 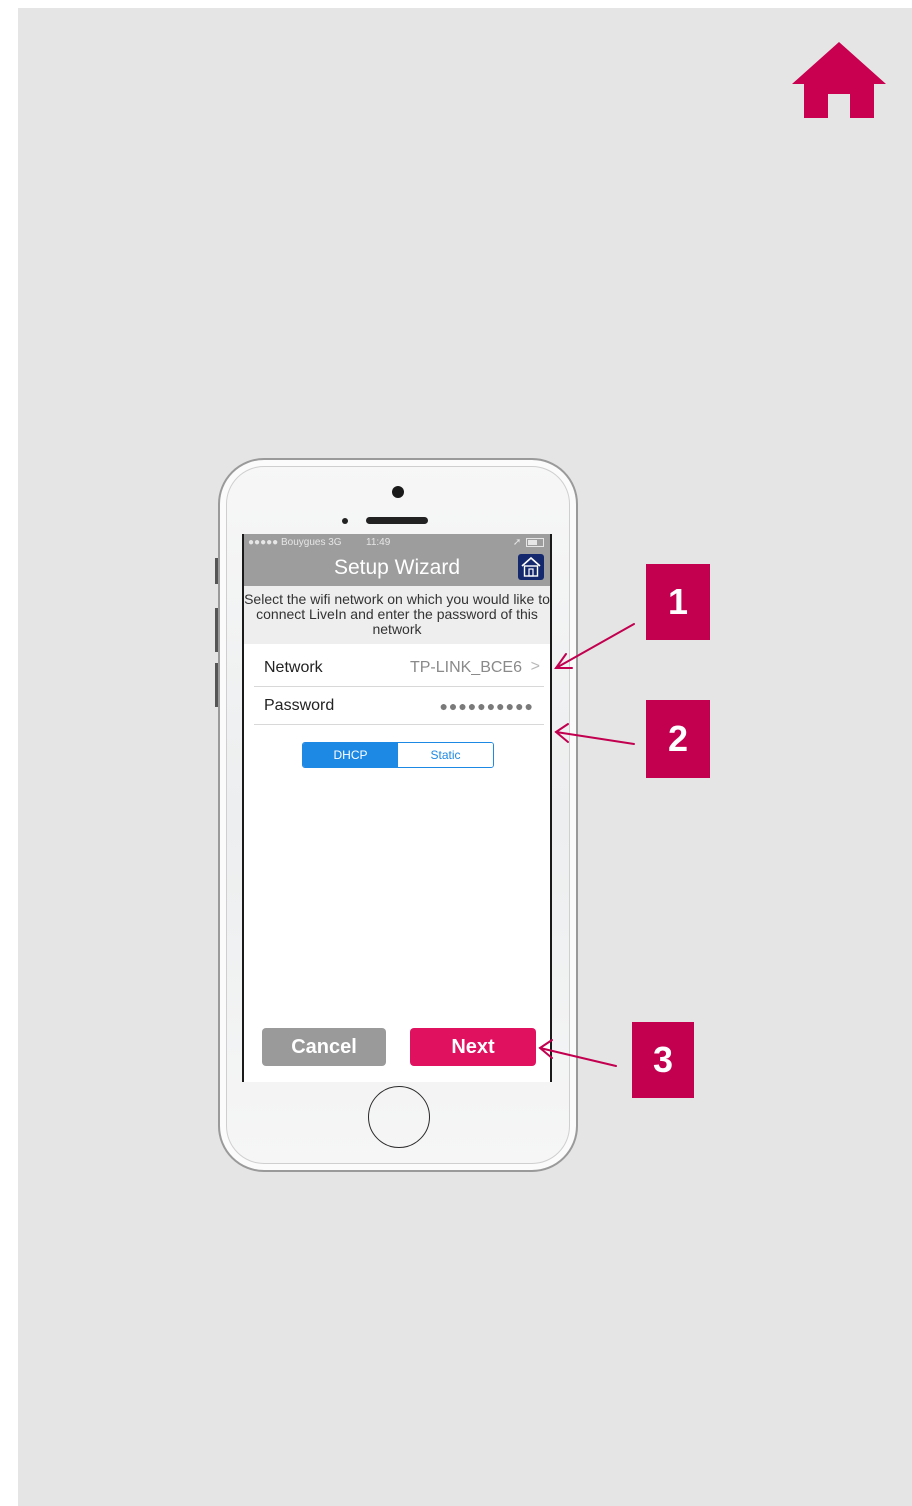 What do you see at coordinates (465, 667) in the screenshot?
I see `network-value: TP-LINK_BCE6` at bounding box center [465, 667].